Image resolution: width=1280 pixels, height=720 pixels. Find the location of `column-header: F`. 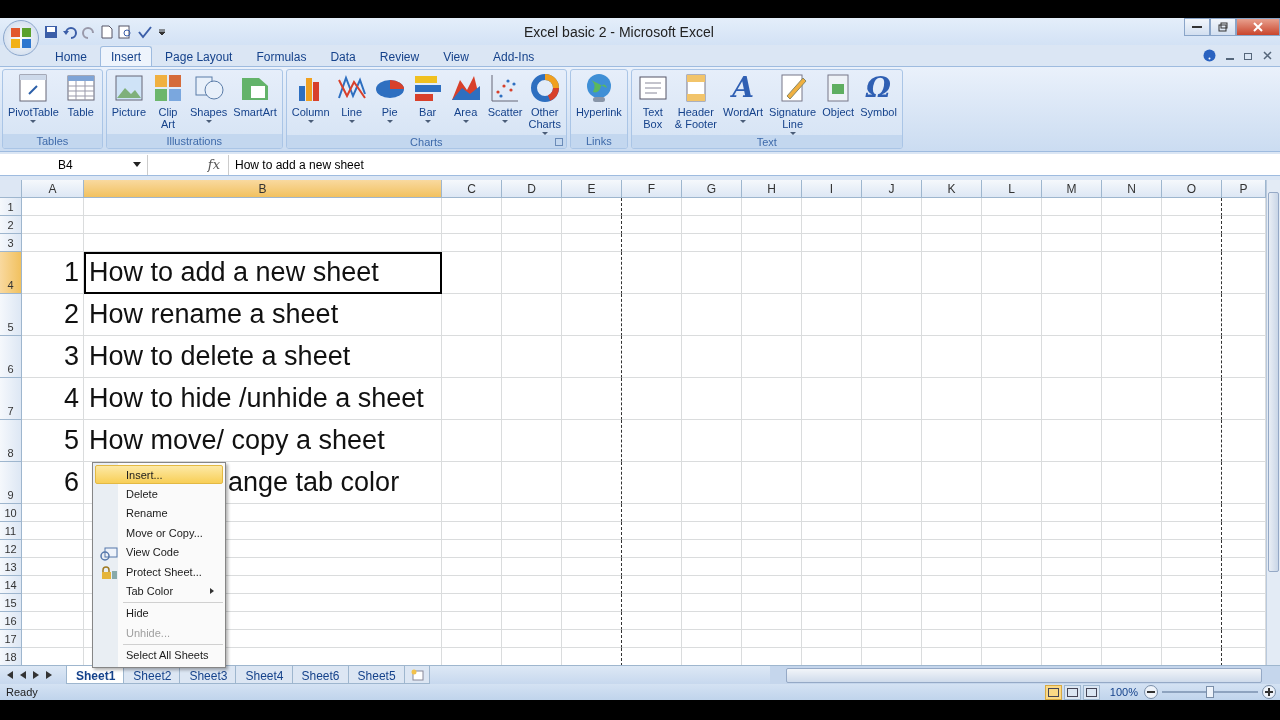

column-header: F is located at coordinates (652, 189).